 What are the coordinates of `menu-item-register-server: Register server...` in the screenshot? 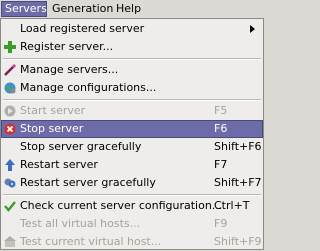 It's located at (132, 47).